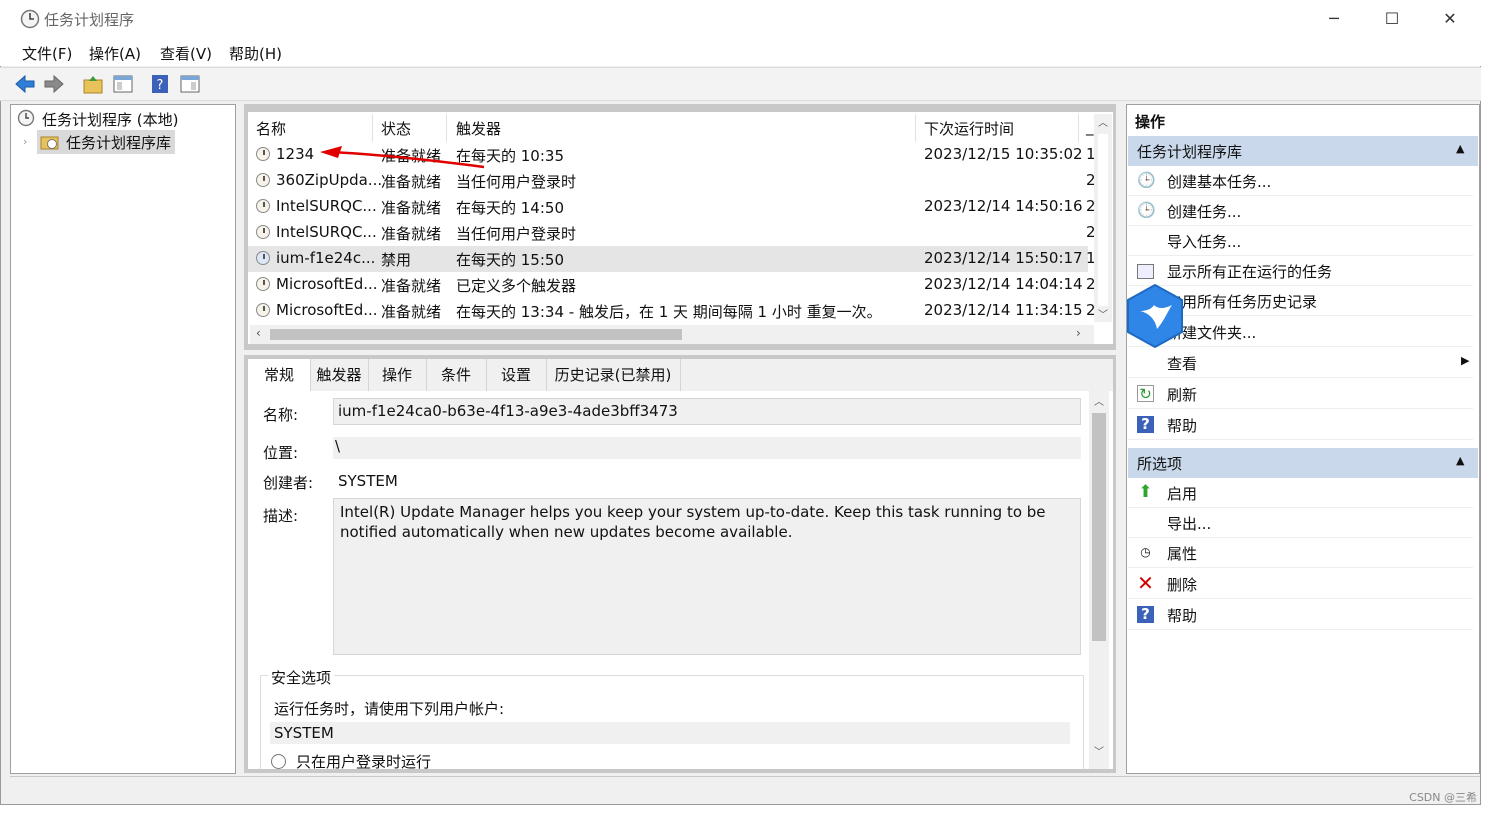  Describe the element at coordinates (1300, 363) in the screenshot. I see `action-view: 查看 ▶` at that location.